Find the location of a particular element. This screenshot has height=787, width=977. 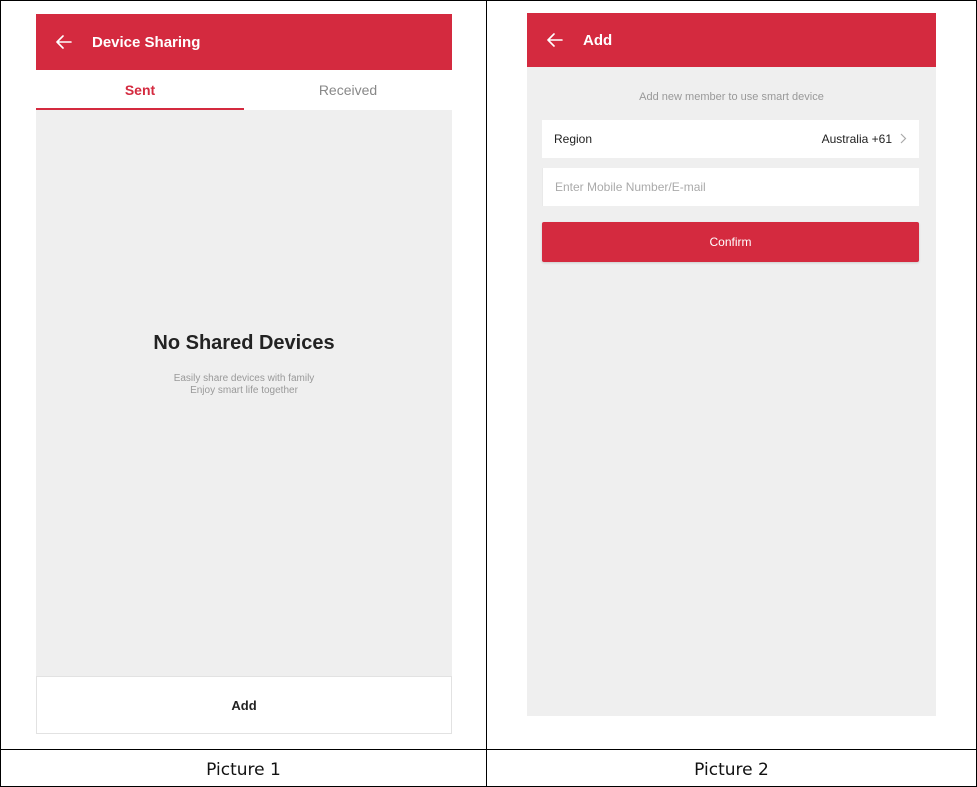

tab-received: Received is located at coordinates (348, 90).